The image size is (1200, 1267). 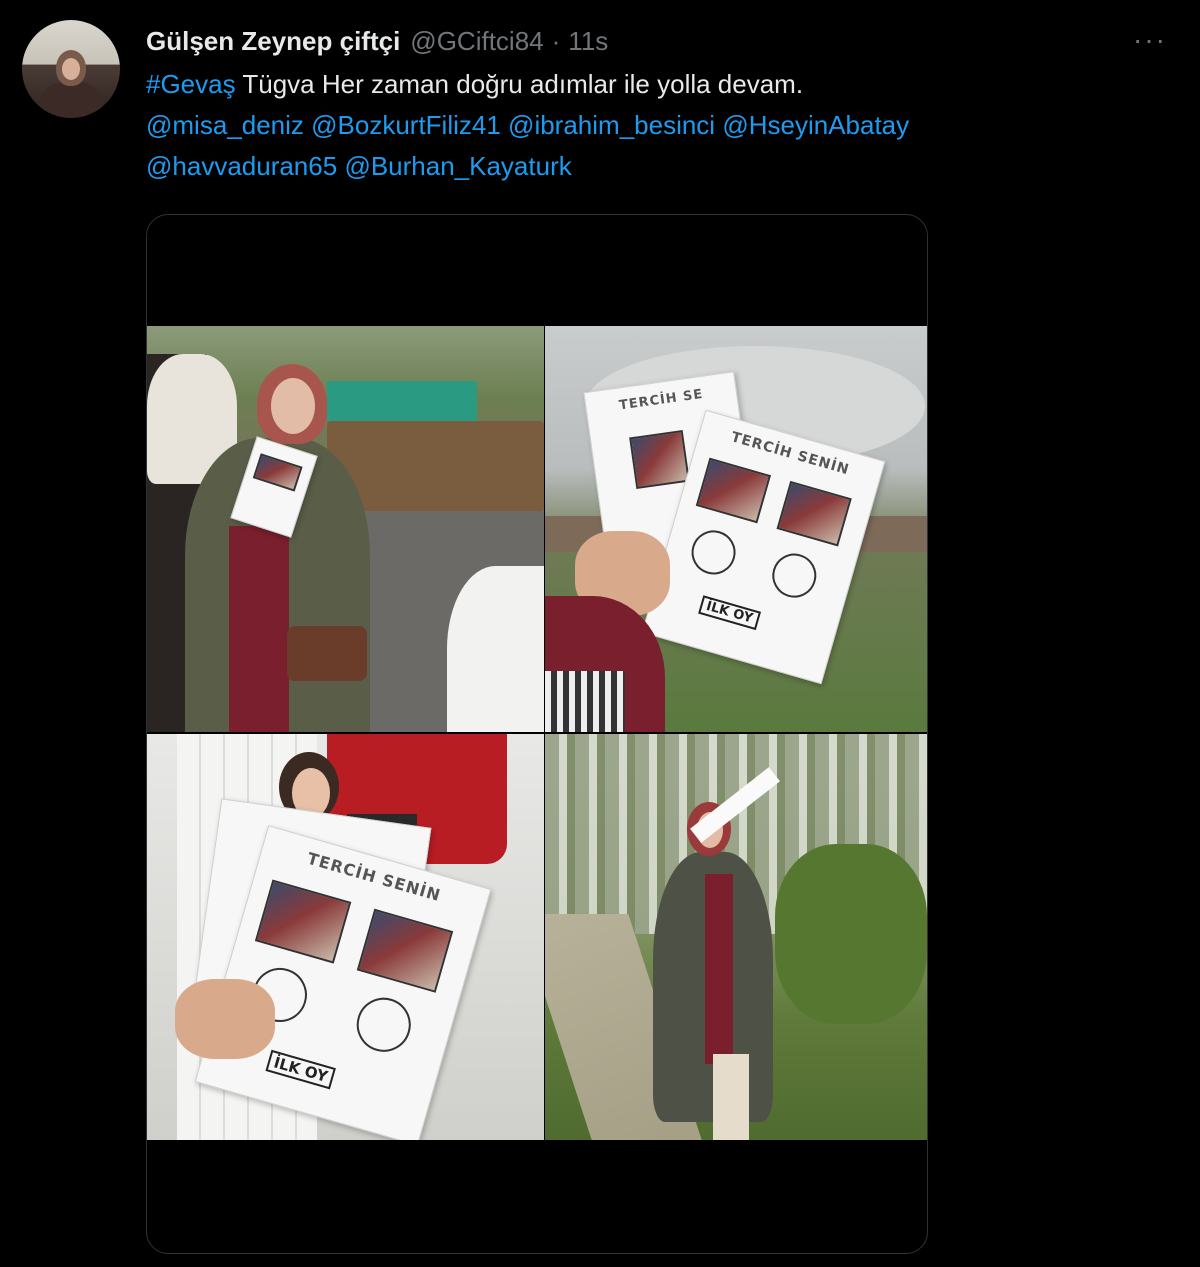 I want to click on ballot-circle-left, so click(x=713, y=552).